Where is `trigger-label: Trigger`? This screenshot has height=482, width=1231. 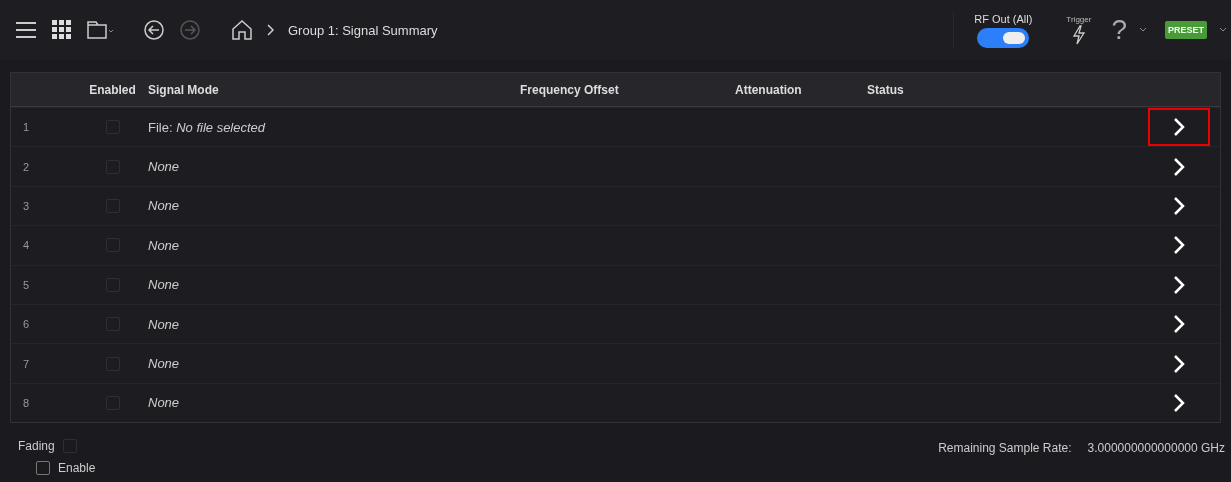 trigger-label: Trigger is located at coordinates (1079, 19).